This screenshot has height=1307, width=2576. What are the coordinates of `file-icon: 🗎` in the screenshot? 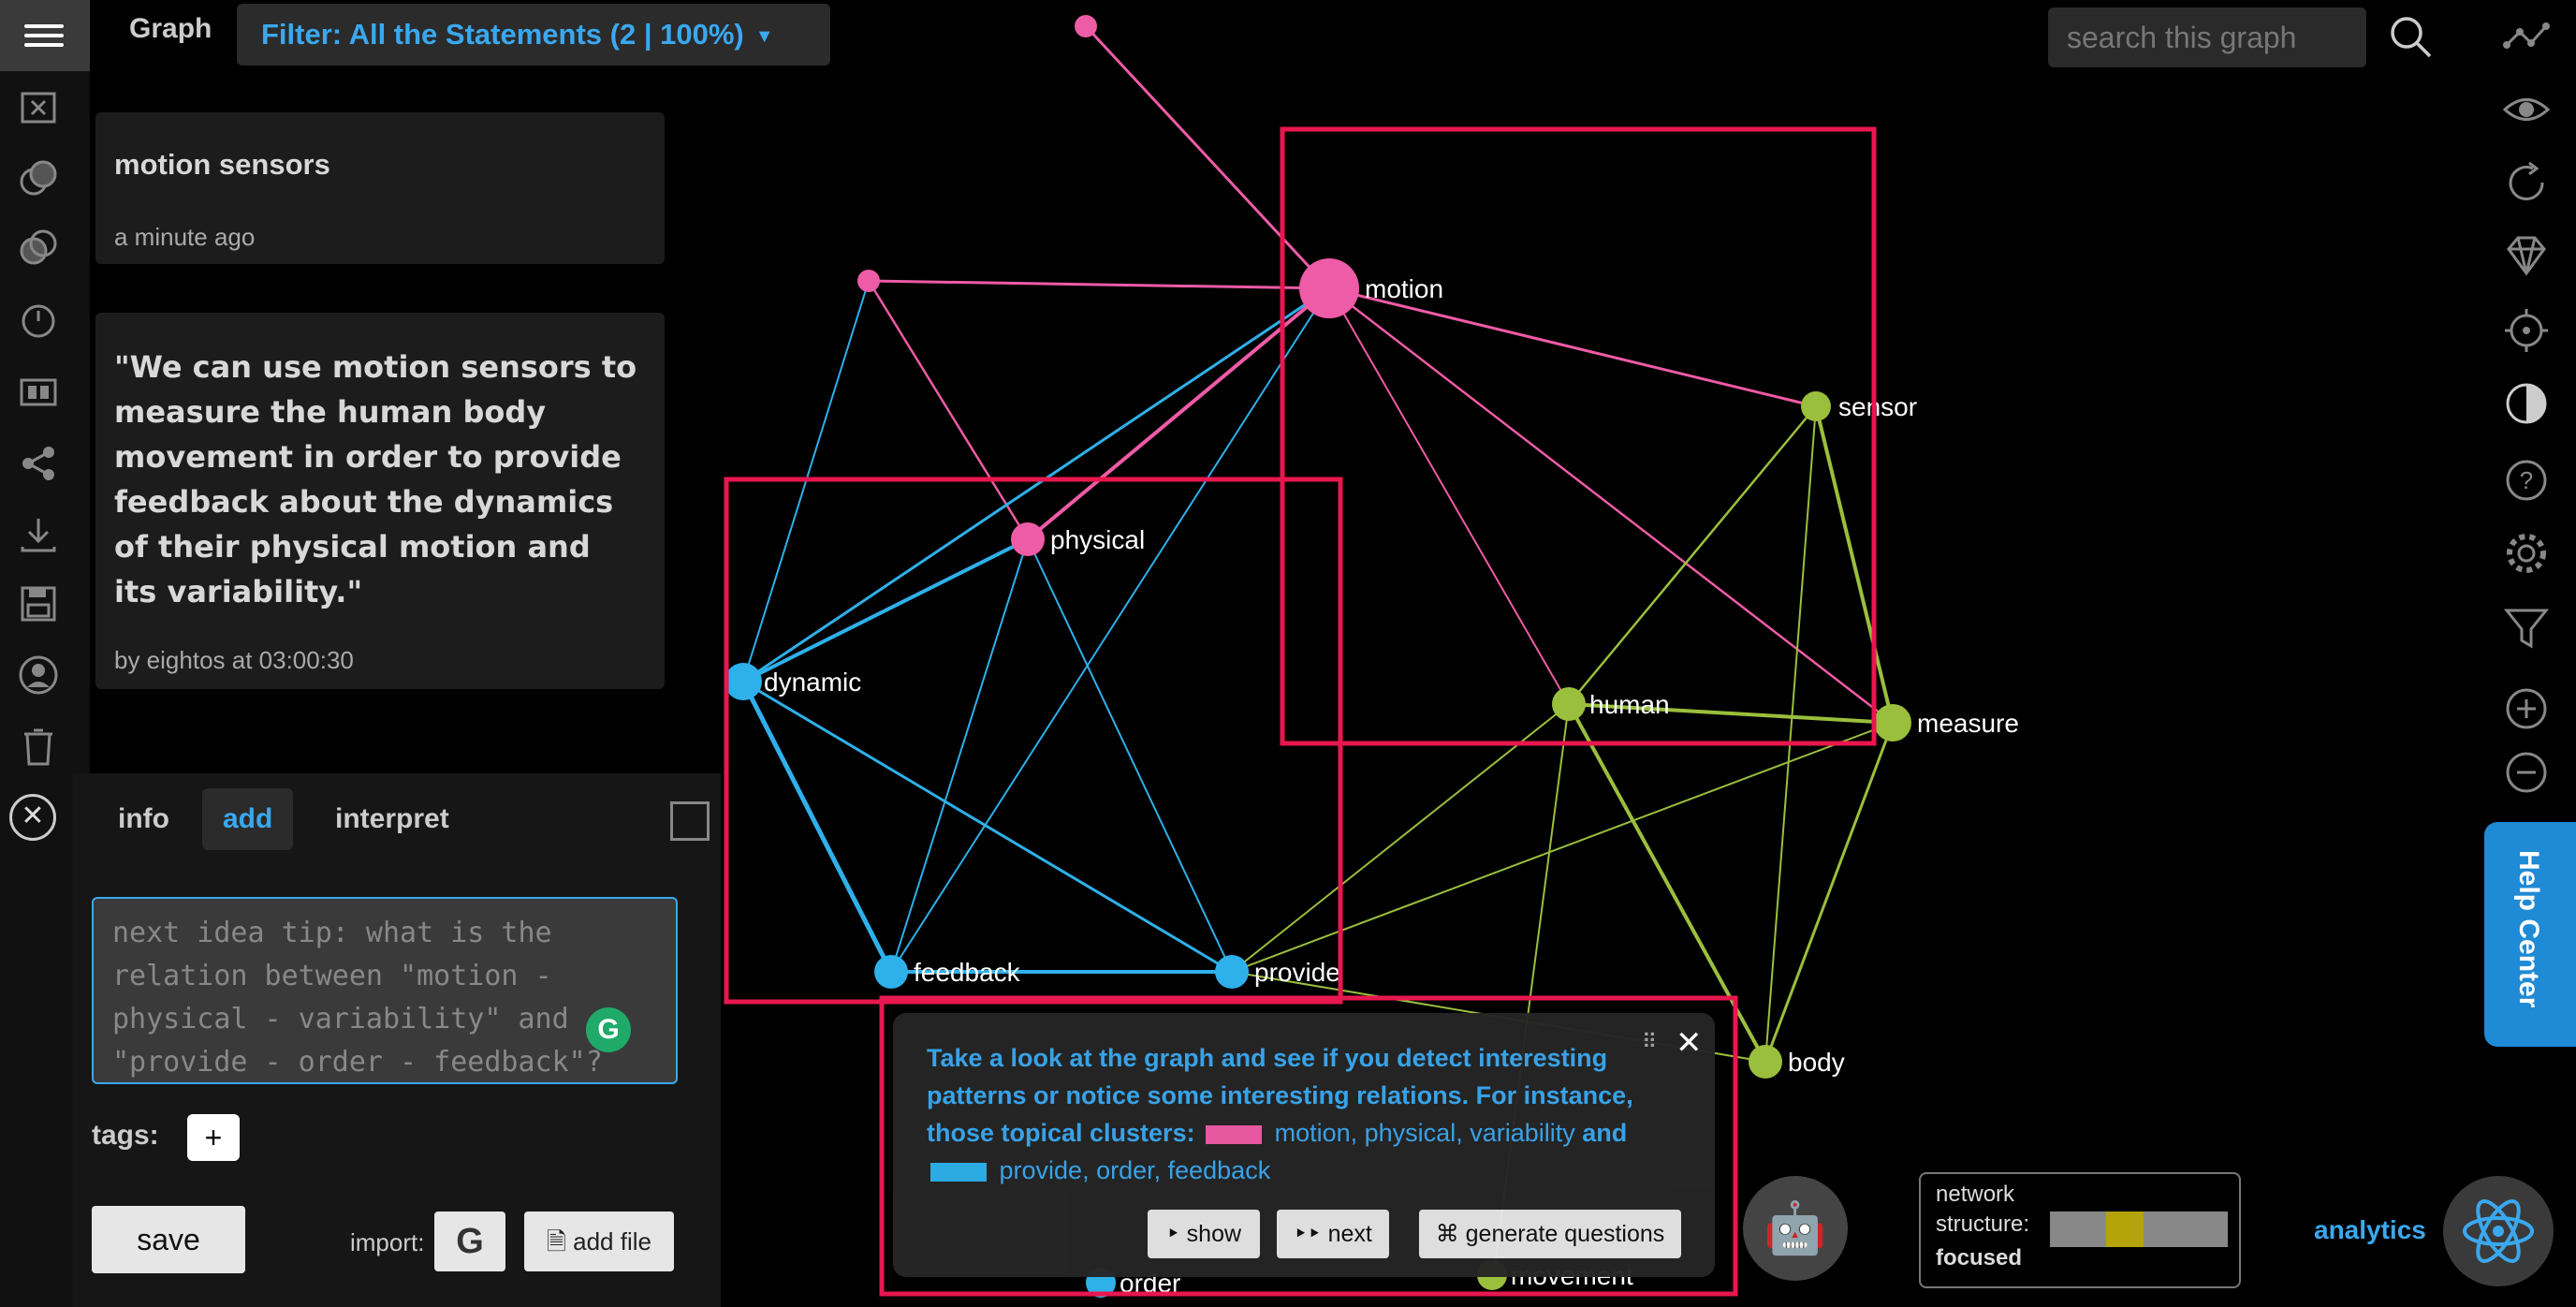 It's located at (560, 1241).